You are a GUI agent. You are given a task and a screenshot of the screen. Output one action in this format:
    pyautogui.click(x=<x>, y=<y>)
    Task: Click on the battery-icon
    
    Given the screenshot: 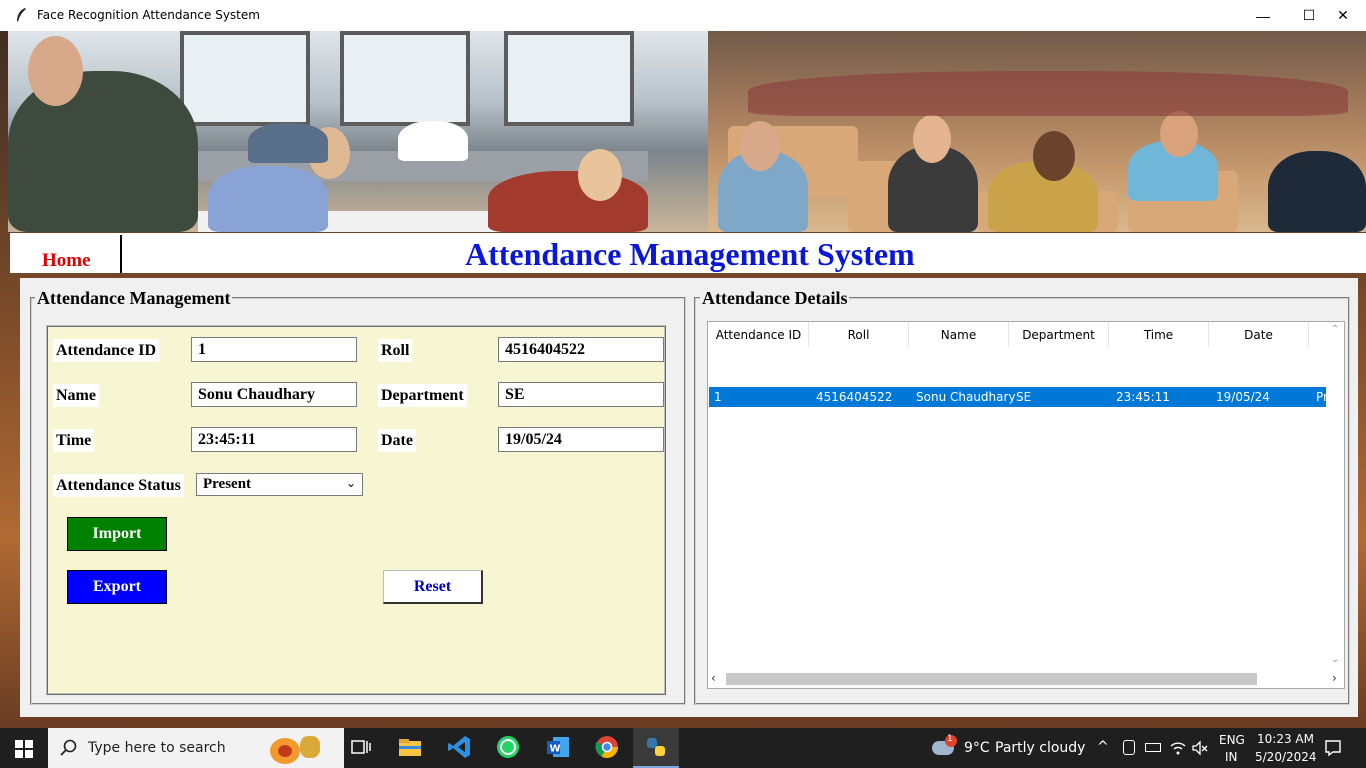 What is the action you would take?
    pyautogui.click(x=1153, y=747)
    